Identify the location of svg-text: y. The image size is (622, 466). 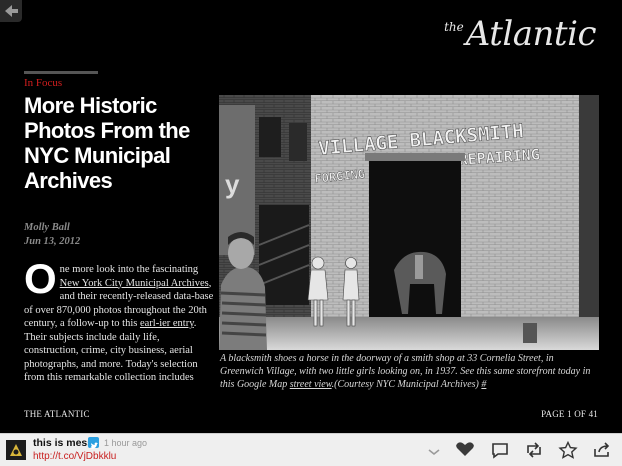
(232, 184).